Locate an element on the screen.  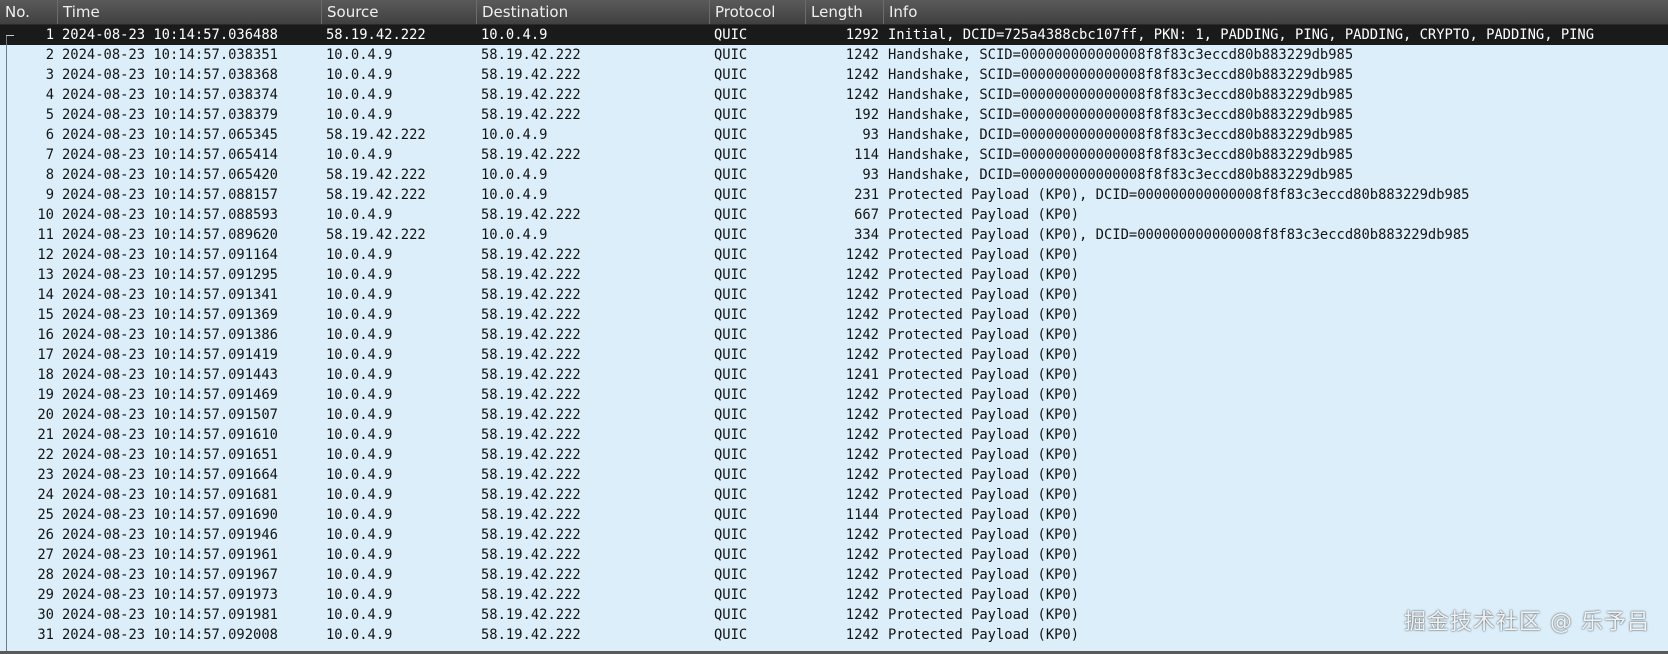
packet-length: 1144 is located at coordinates (862, 515).